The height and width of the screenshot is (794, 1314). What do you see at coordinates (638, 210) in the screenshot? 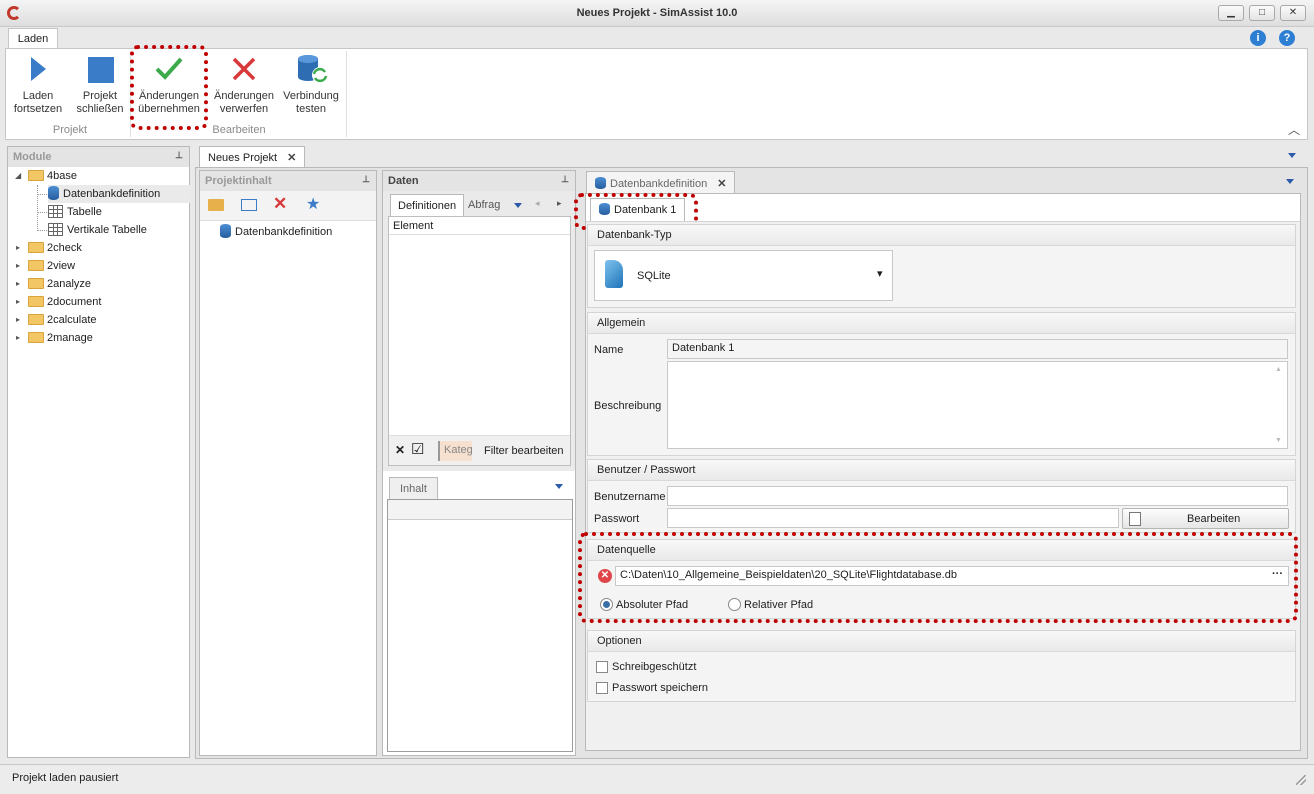
I see `tab-datenbank-1: Datenbank 1` at bounding box center [638, 210].